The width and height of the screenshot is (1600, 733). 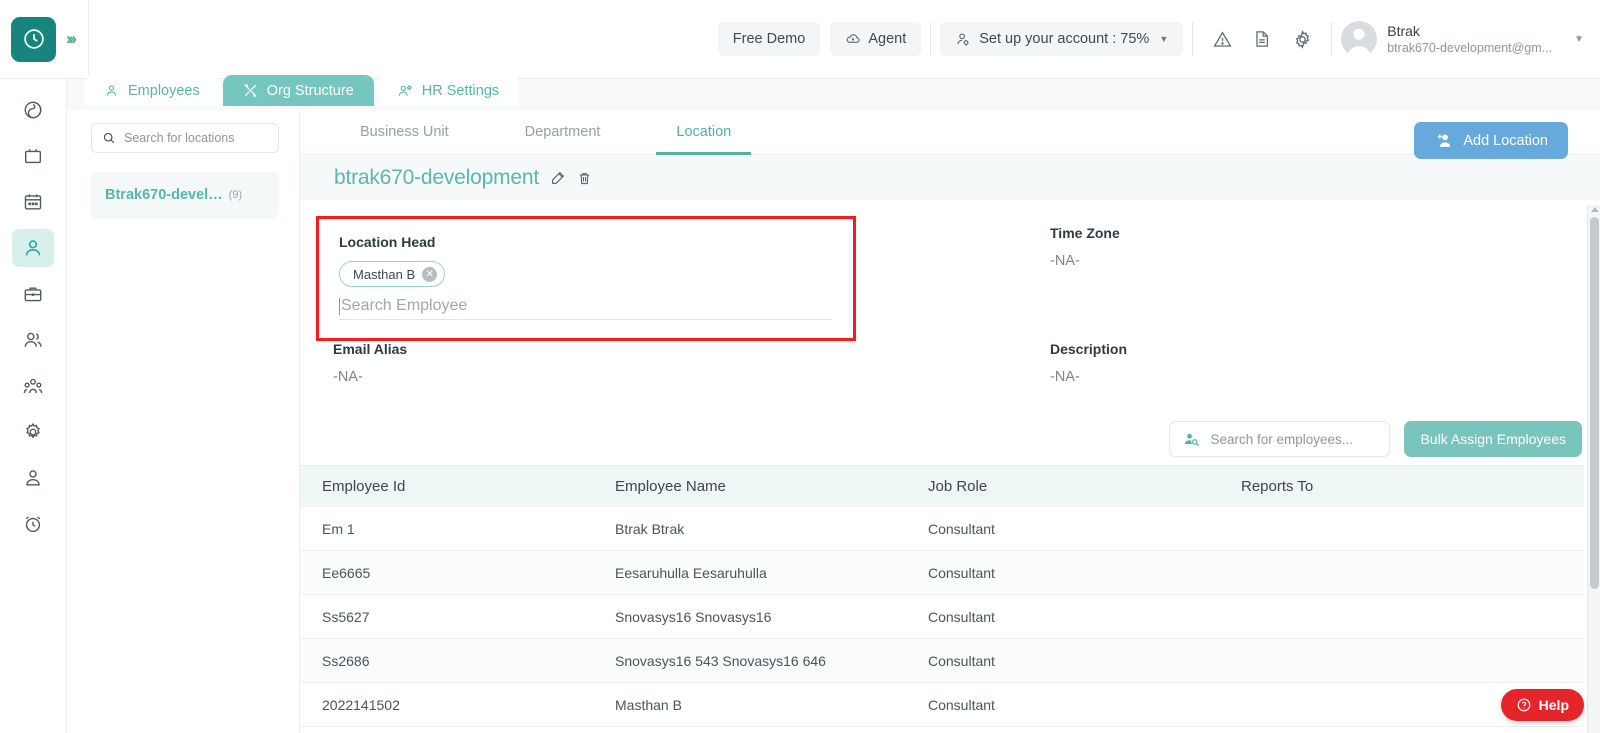 I want to click on tab-hr-settings: HR Settings, so click(x=448, y=90).